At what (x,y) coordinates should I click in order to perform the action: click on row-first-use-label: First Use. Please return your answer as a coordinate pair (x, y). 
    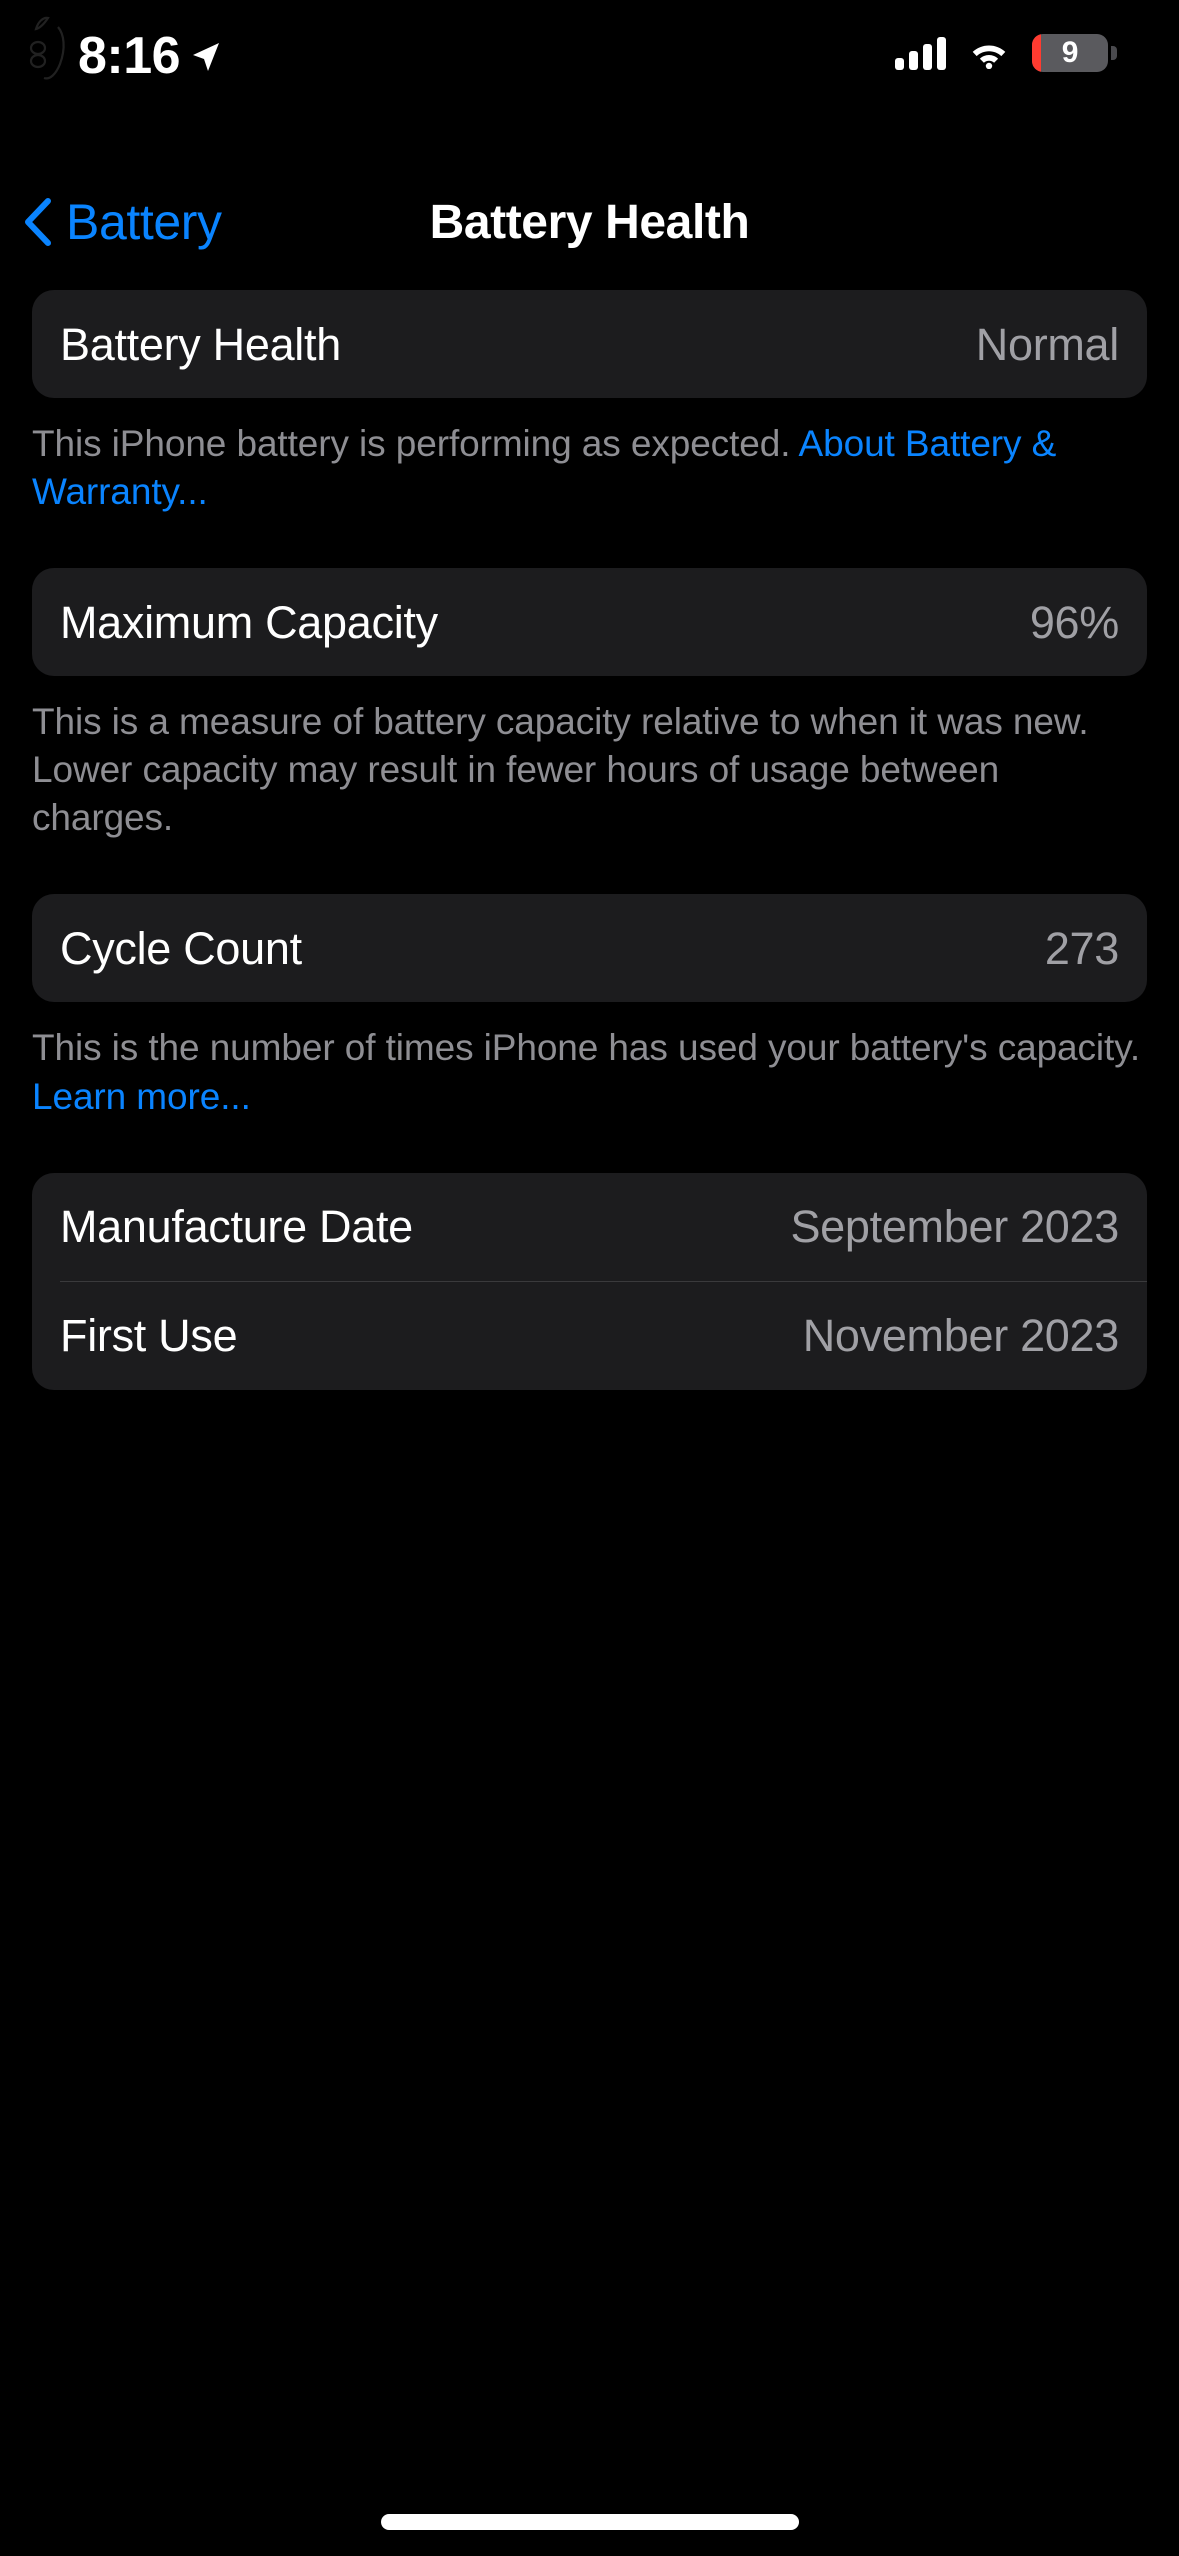
    Looking at the image, I should click on (149, 1336).